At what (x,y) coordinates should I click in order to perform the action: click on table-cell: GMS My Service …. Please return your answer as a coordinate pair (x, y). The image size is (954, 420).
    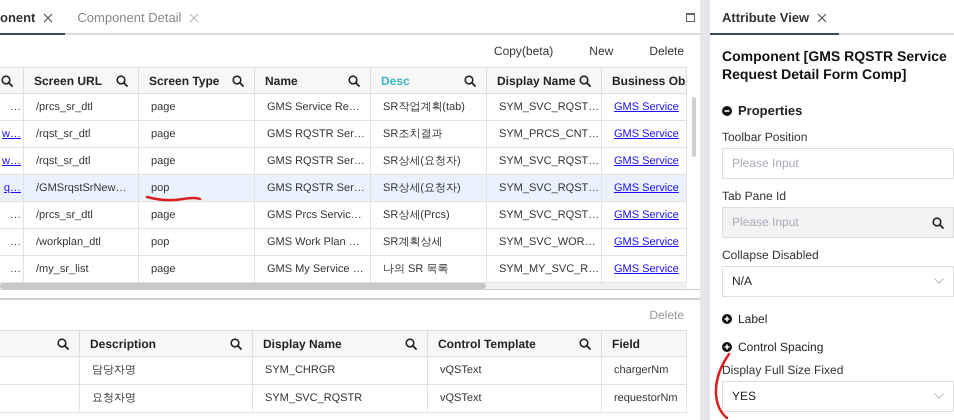
    Looking at the image, I should click on (313, 269).